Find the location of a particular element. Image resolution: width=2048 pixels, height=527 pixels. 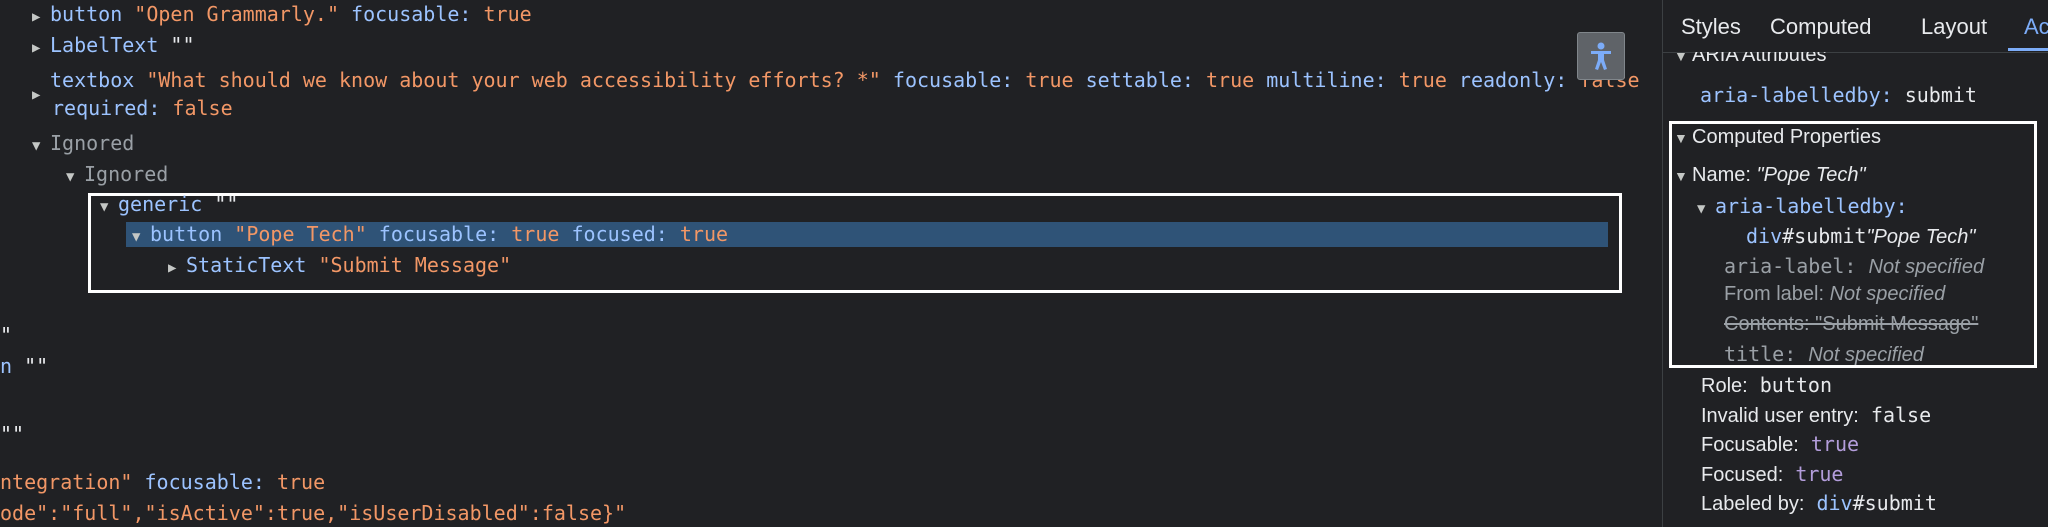

accessibility-tree-toggle-button is located at coordinates (1601, 56).